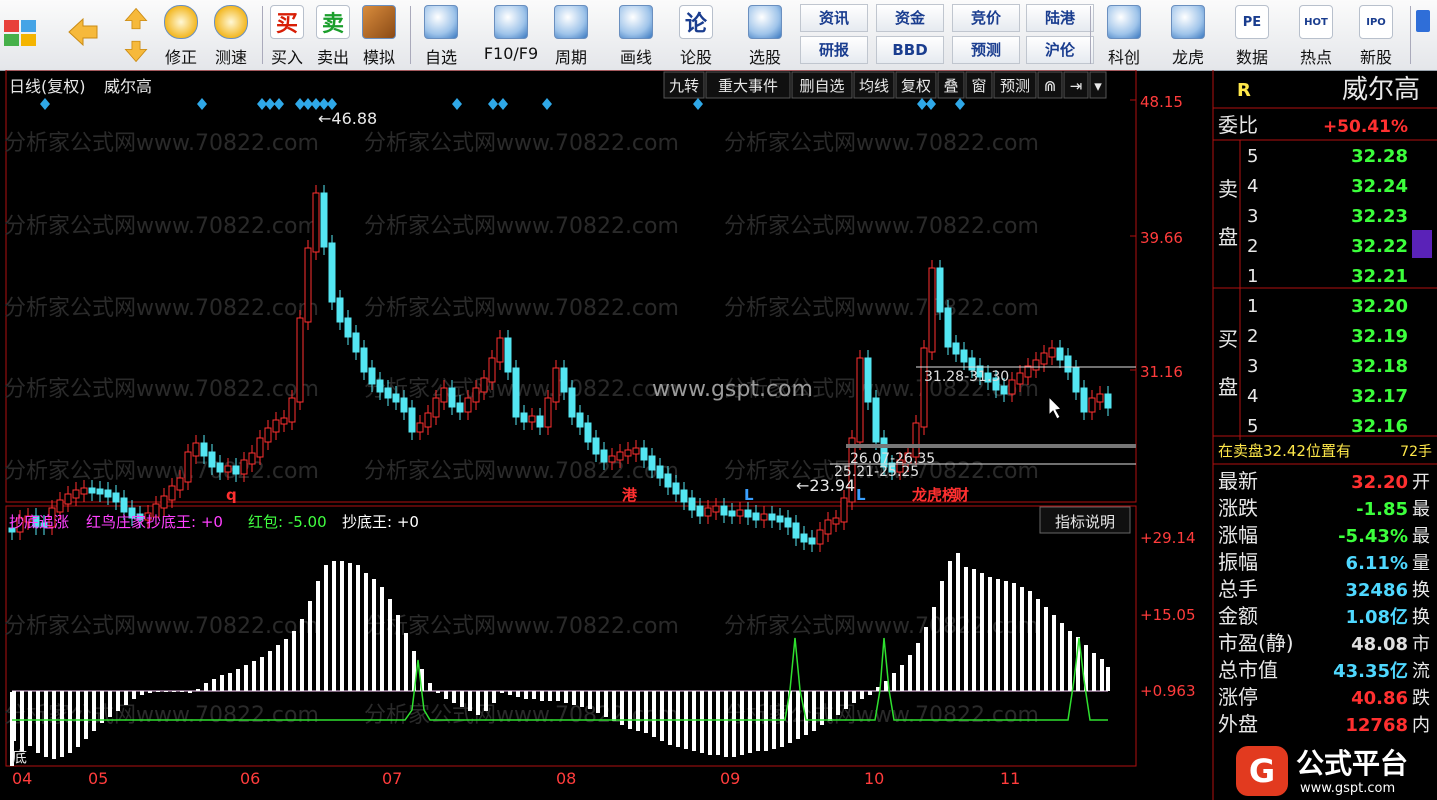  What do you see at coordinates (1376, 35) in the screenshot?
I see `xgu-button: IPO 新股` at bounding box center [1376, 35].